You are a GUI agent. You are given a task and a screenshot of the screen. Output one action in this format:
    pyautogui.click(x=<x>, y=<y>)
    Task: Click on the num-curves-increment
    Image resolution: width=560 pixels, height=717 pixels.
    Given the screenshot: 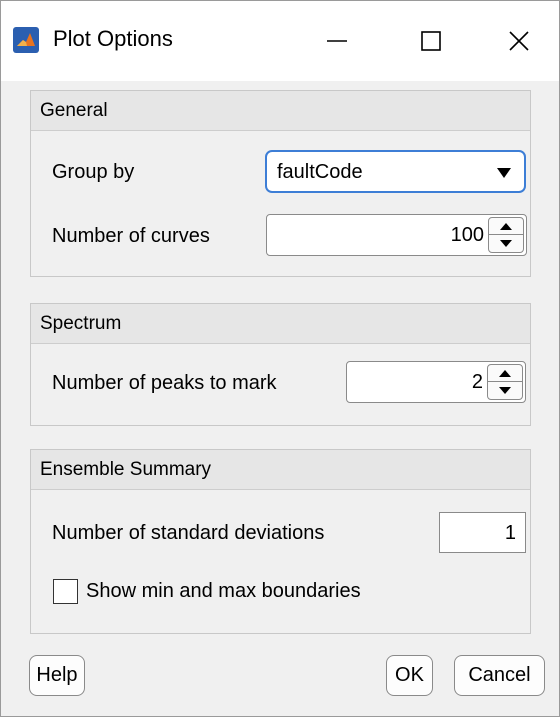 What is the action you would take?
    pyautogui.click(x=506, y=226)
    